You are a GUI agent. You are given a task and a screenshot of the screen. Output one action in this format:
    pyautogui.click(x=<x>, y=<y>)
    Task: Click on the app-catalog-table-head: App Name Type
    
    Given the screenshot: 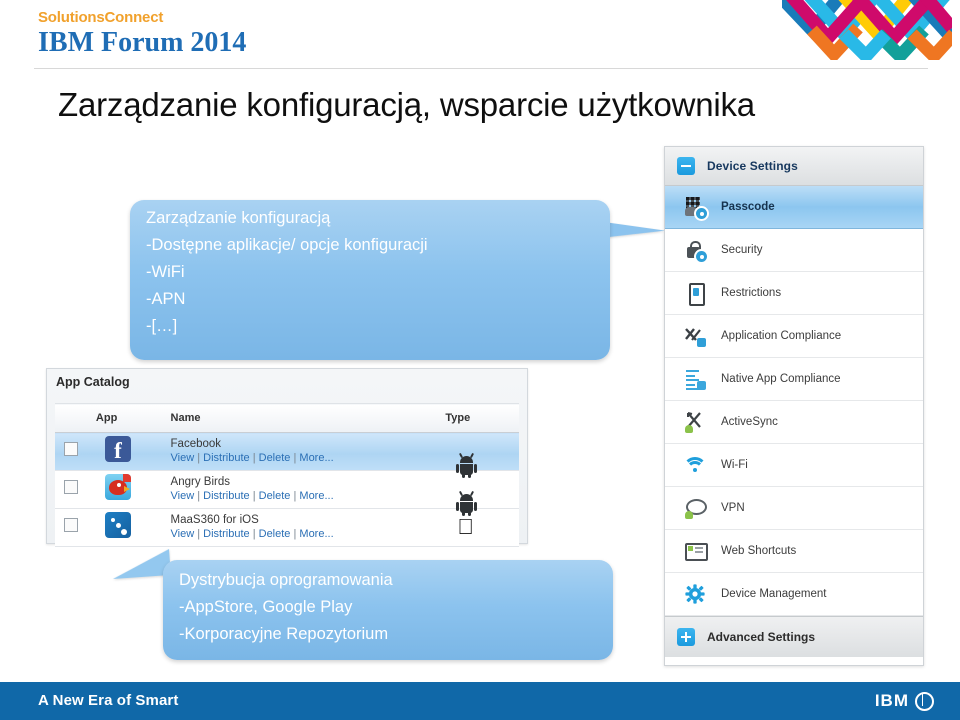 What is the action you would take?
    pyautogui.click(x=287, y=418)
    